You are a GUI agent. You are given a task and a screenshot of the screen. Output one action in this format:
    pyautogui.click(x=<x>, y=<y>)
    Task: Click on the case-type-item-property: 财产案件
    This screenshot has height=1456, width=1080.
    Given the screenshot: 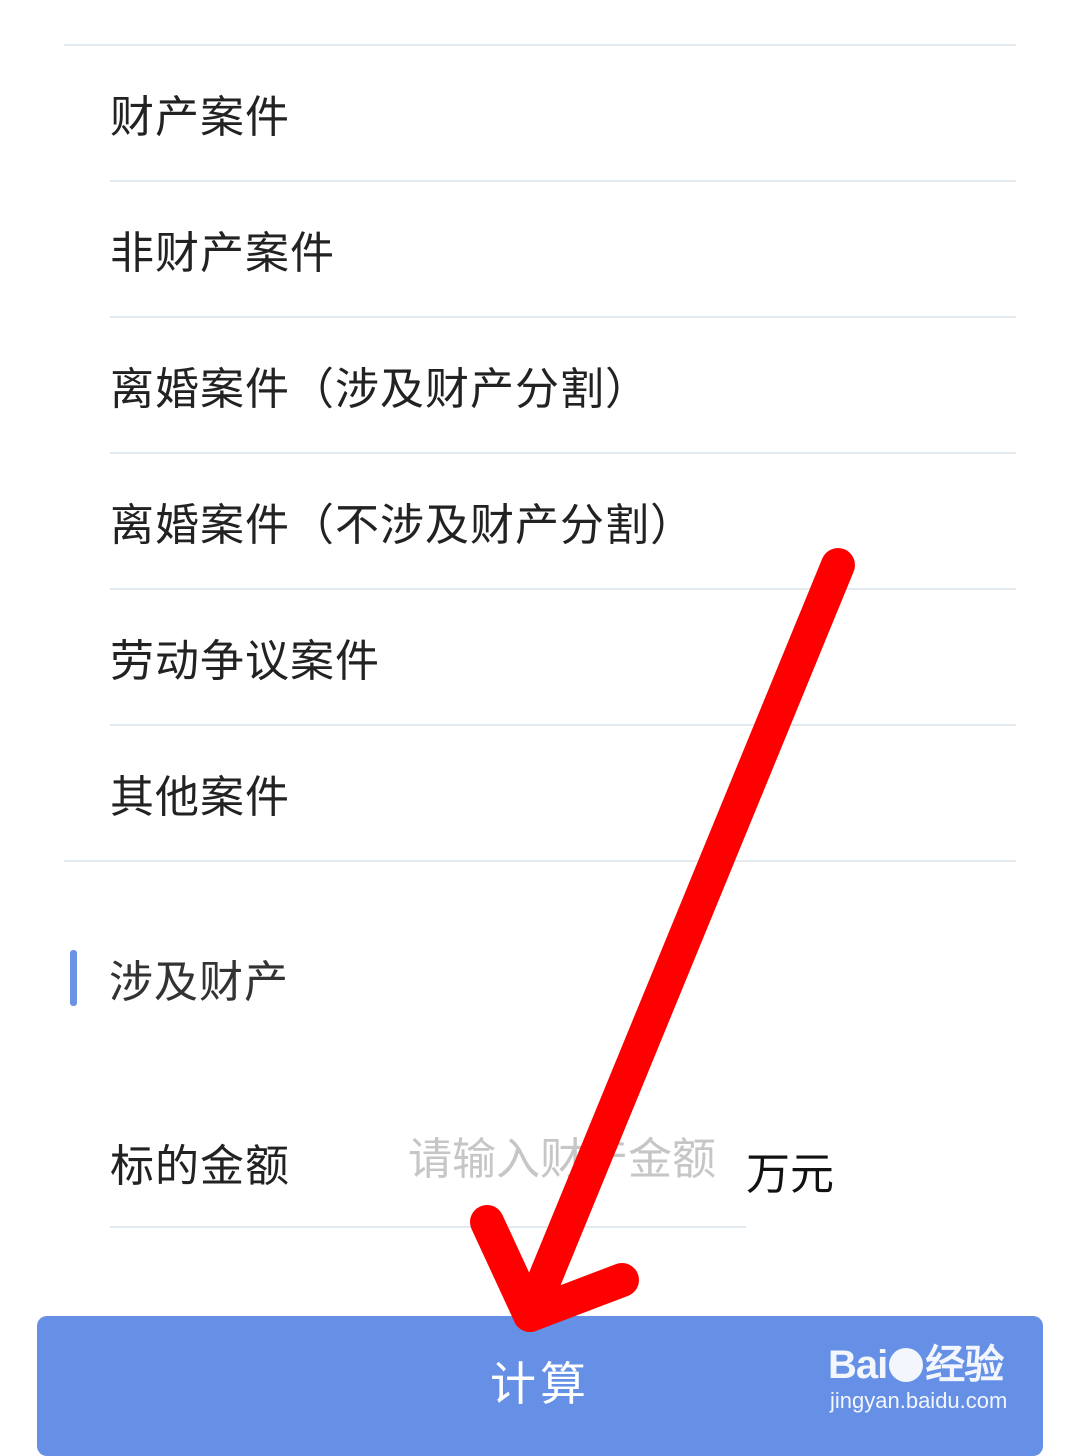 What is the action you would take?
    pyautogui.click(x=563, y=114)
    